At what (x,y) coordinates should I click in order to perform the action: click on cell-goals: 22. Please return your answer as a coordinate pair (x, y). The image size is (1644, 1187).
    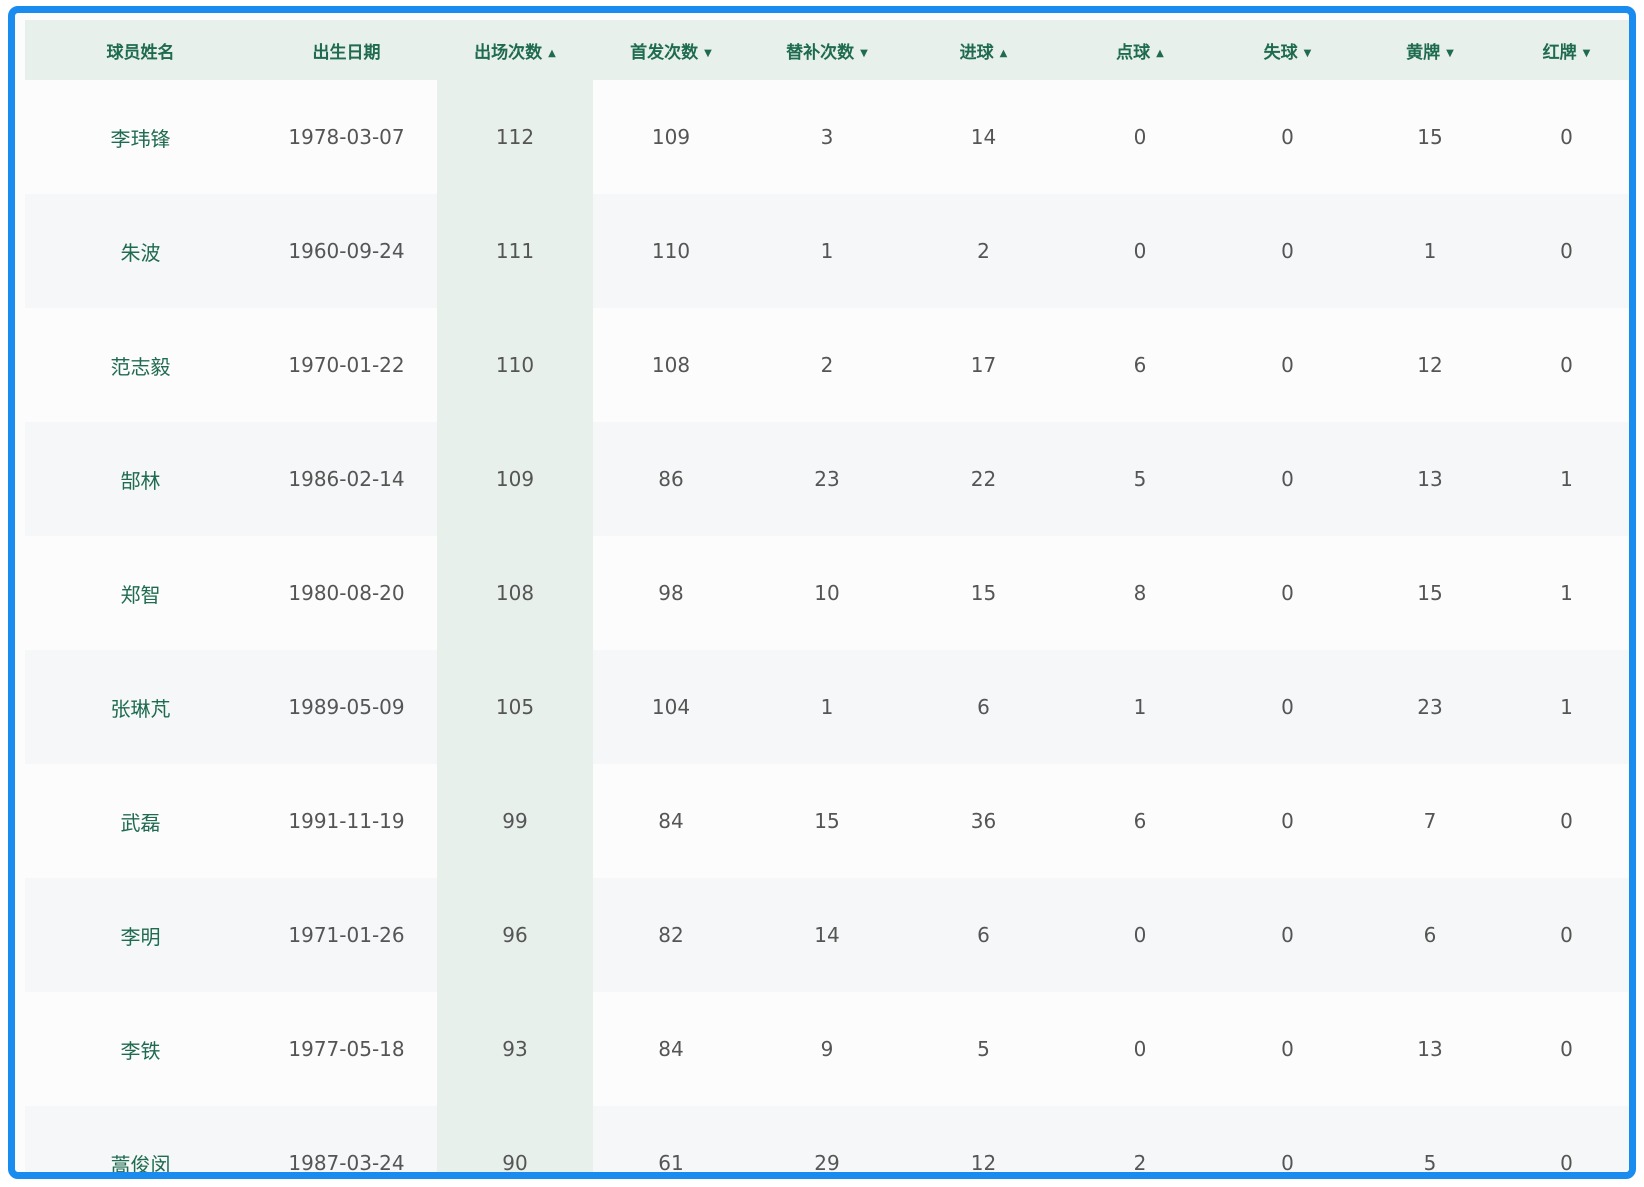
    Looking at the image, I should click on (983, 479).